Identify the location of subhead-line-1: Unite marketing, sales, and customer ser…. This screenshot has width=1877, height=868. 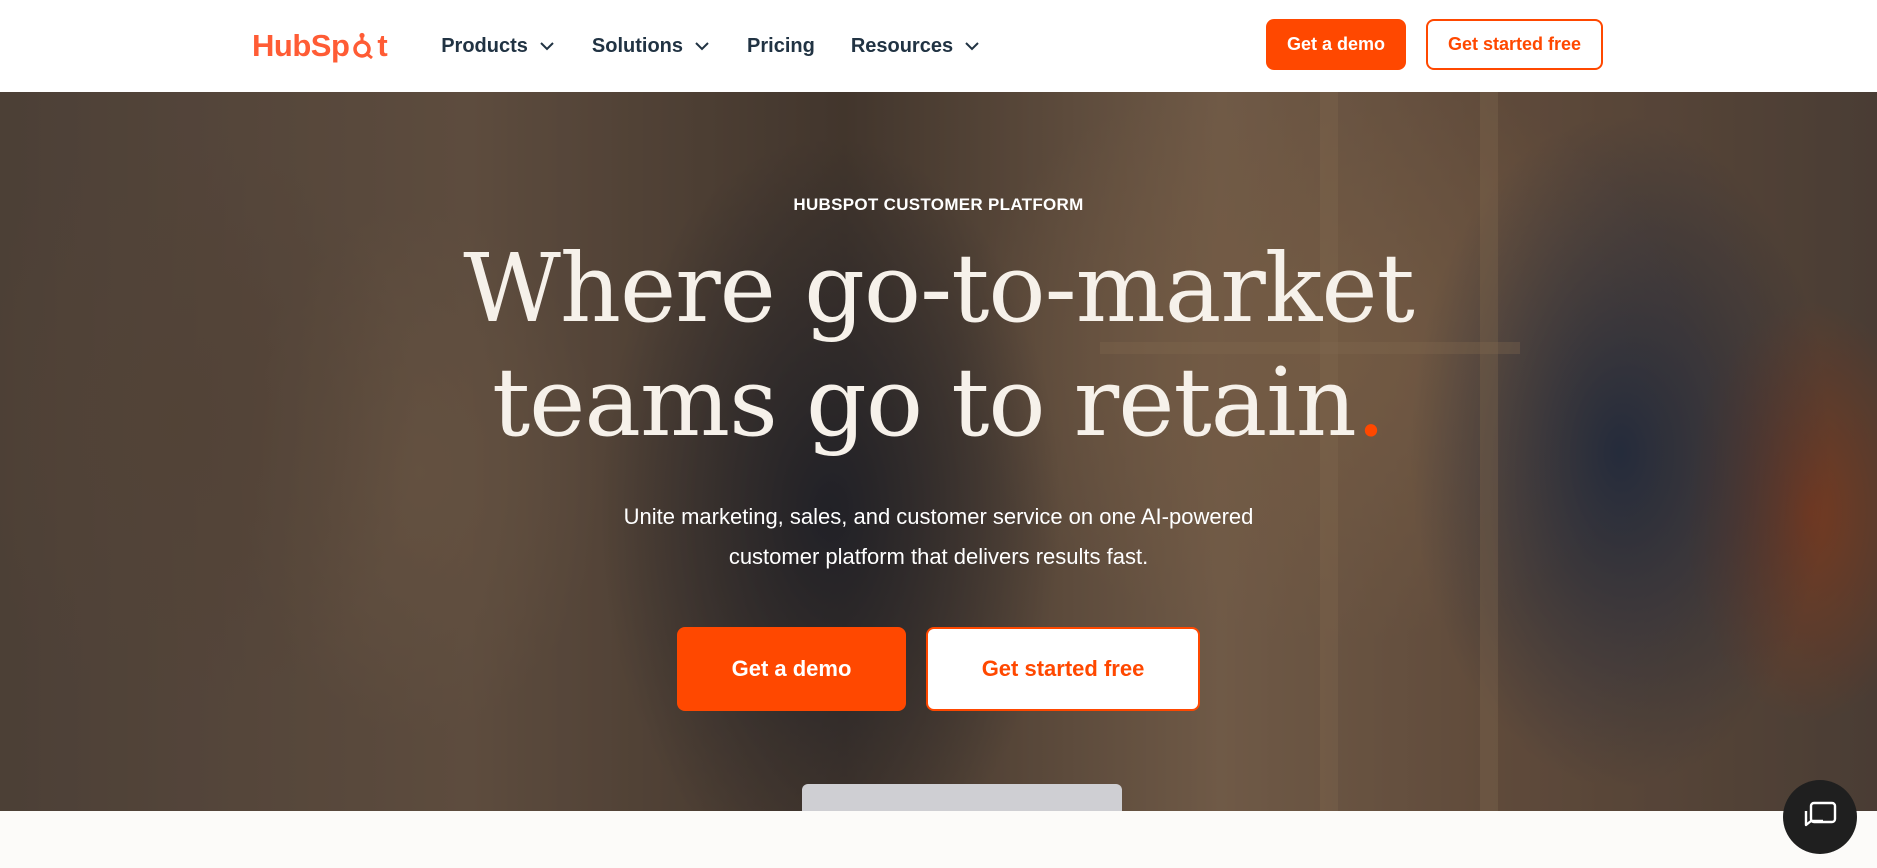
(938, 516).